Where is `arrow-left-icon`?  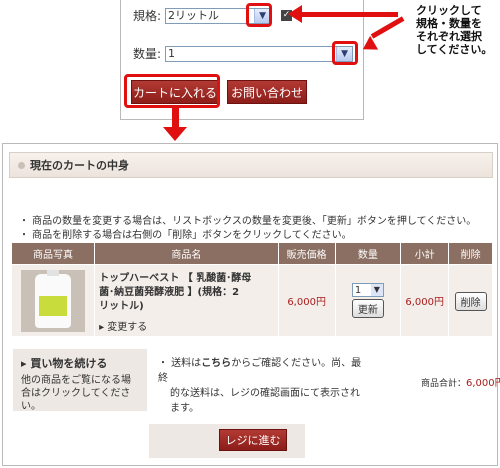
arrow-left-icon is located at coordinates (295, 14).